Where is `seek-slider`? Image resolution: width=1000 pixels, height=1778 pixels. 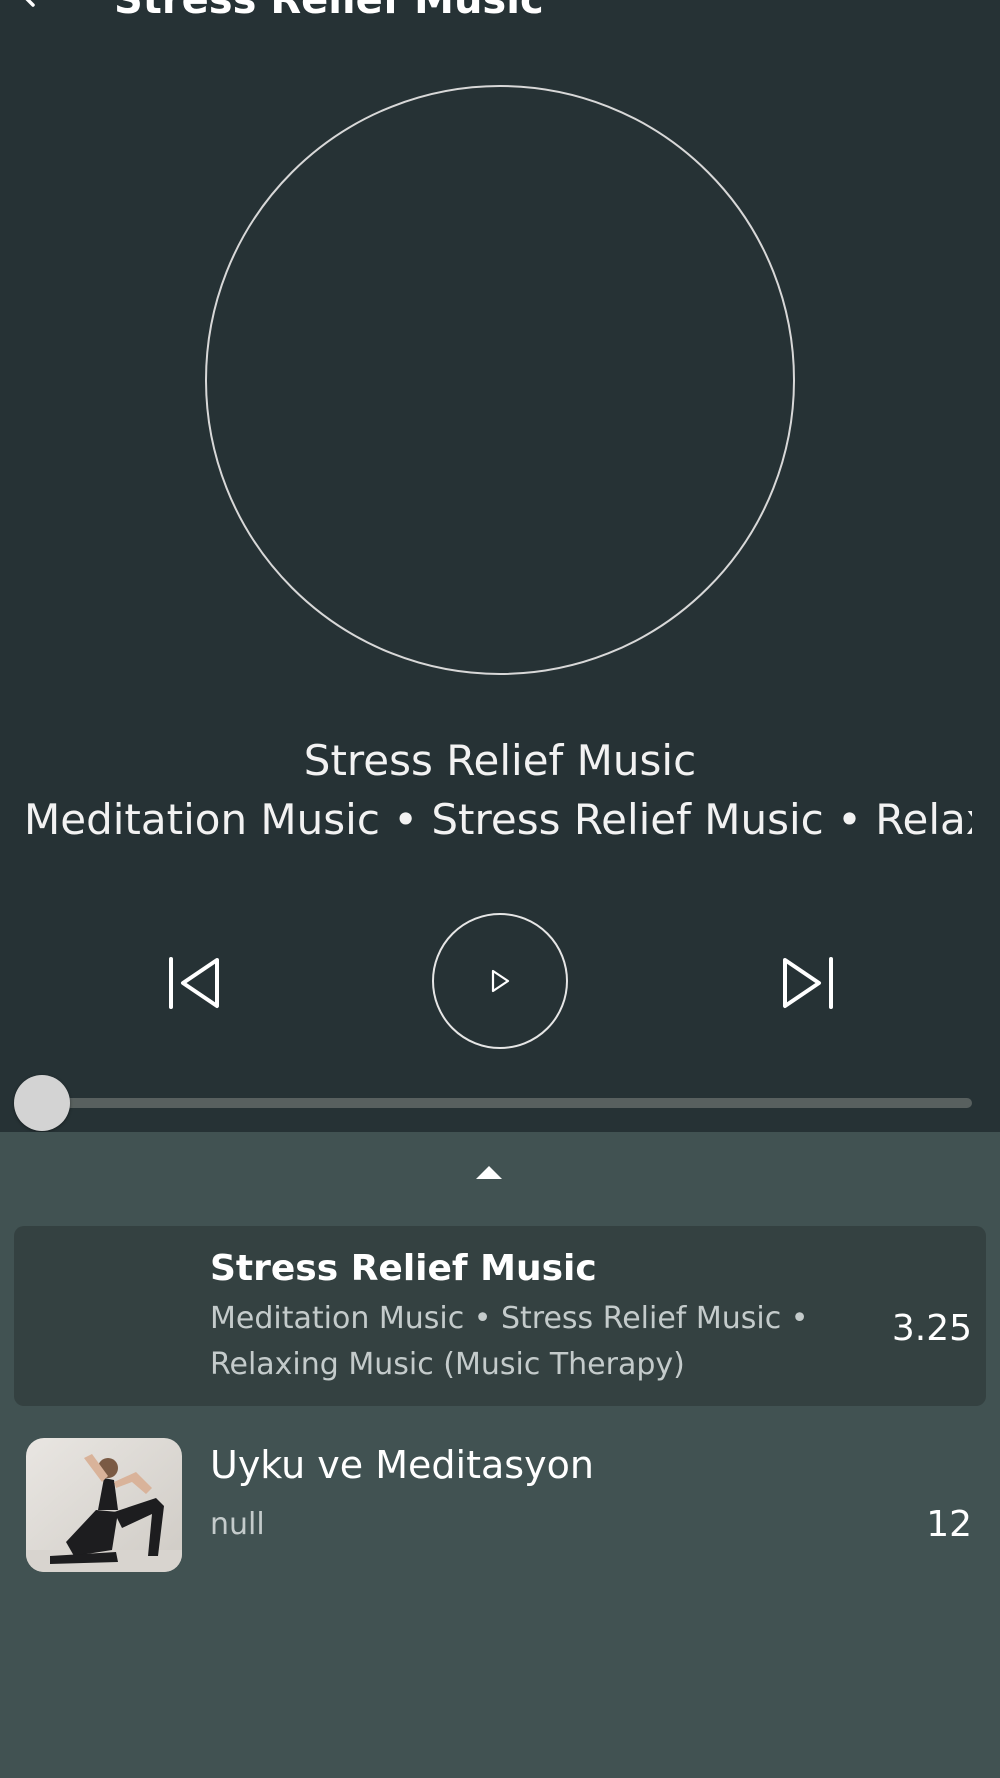
seek-slider is located at coordinates (493, 1102).